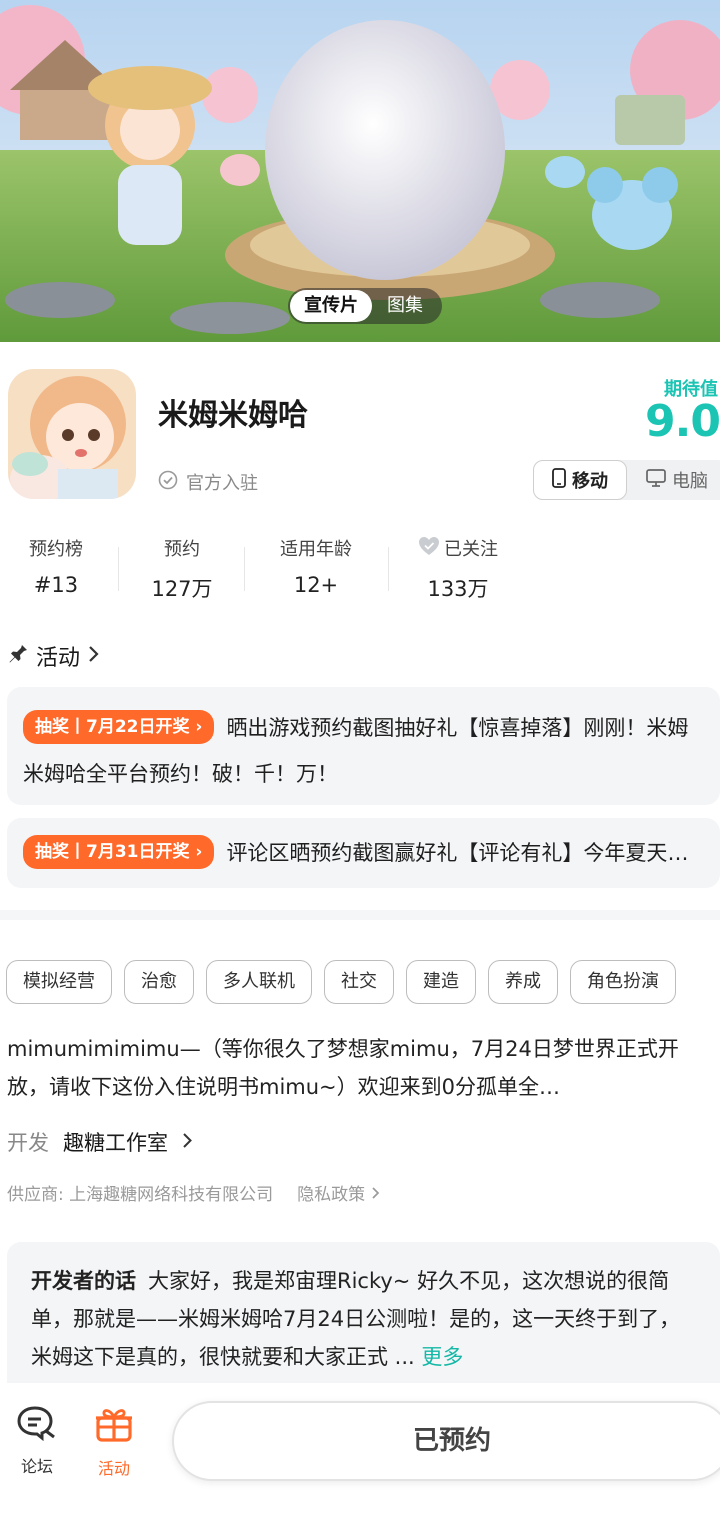  Describe the element at coordinates (222, 483) in the screenshot. I see `official-label: 官方入驻` at that location.